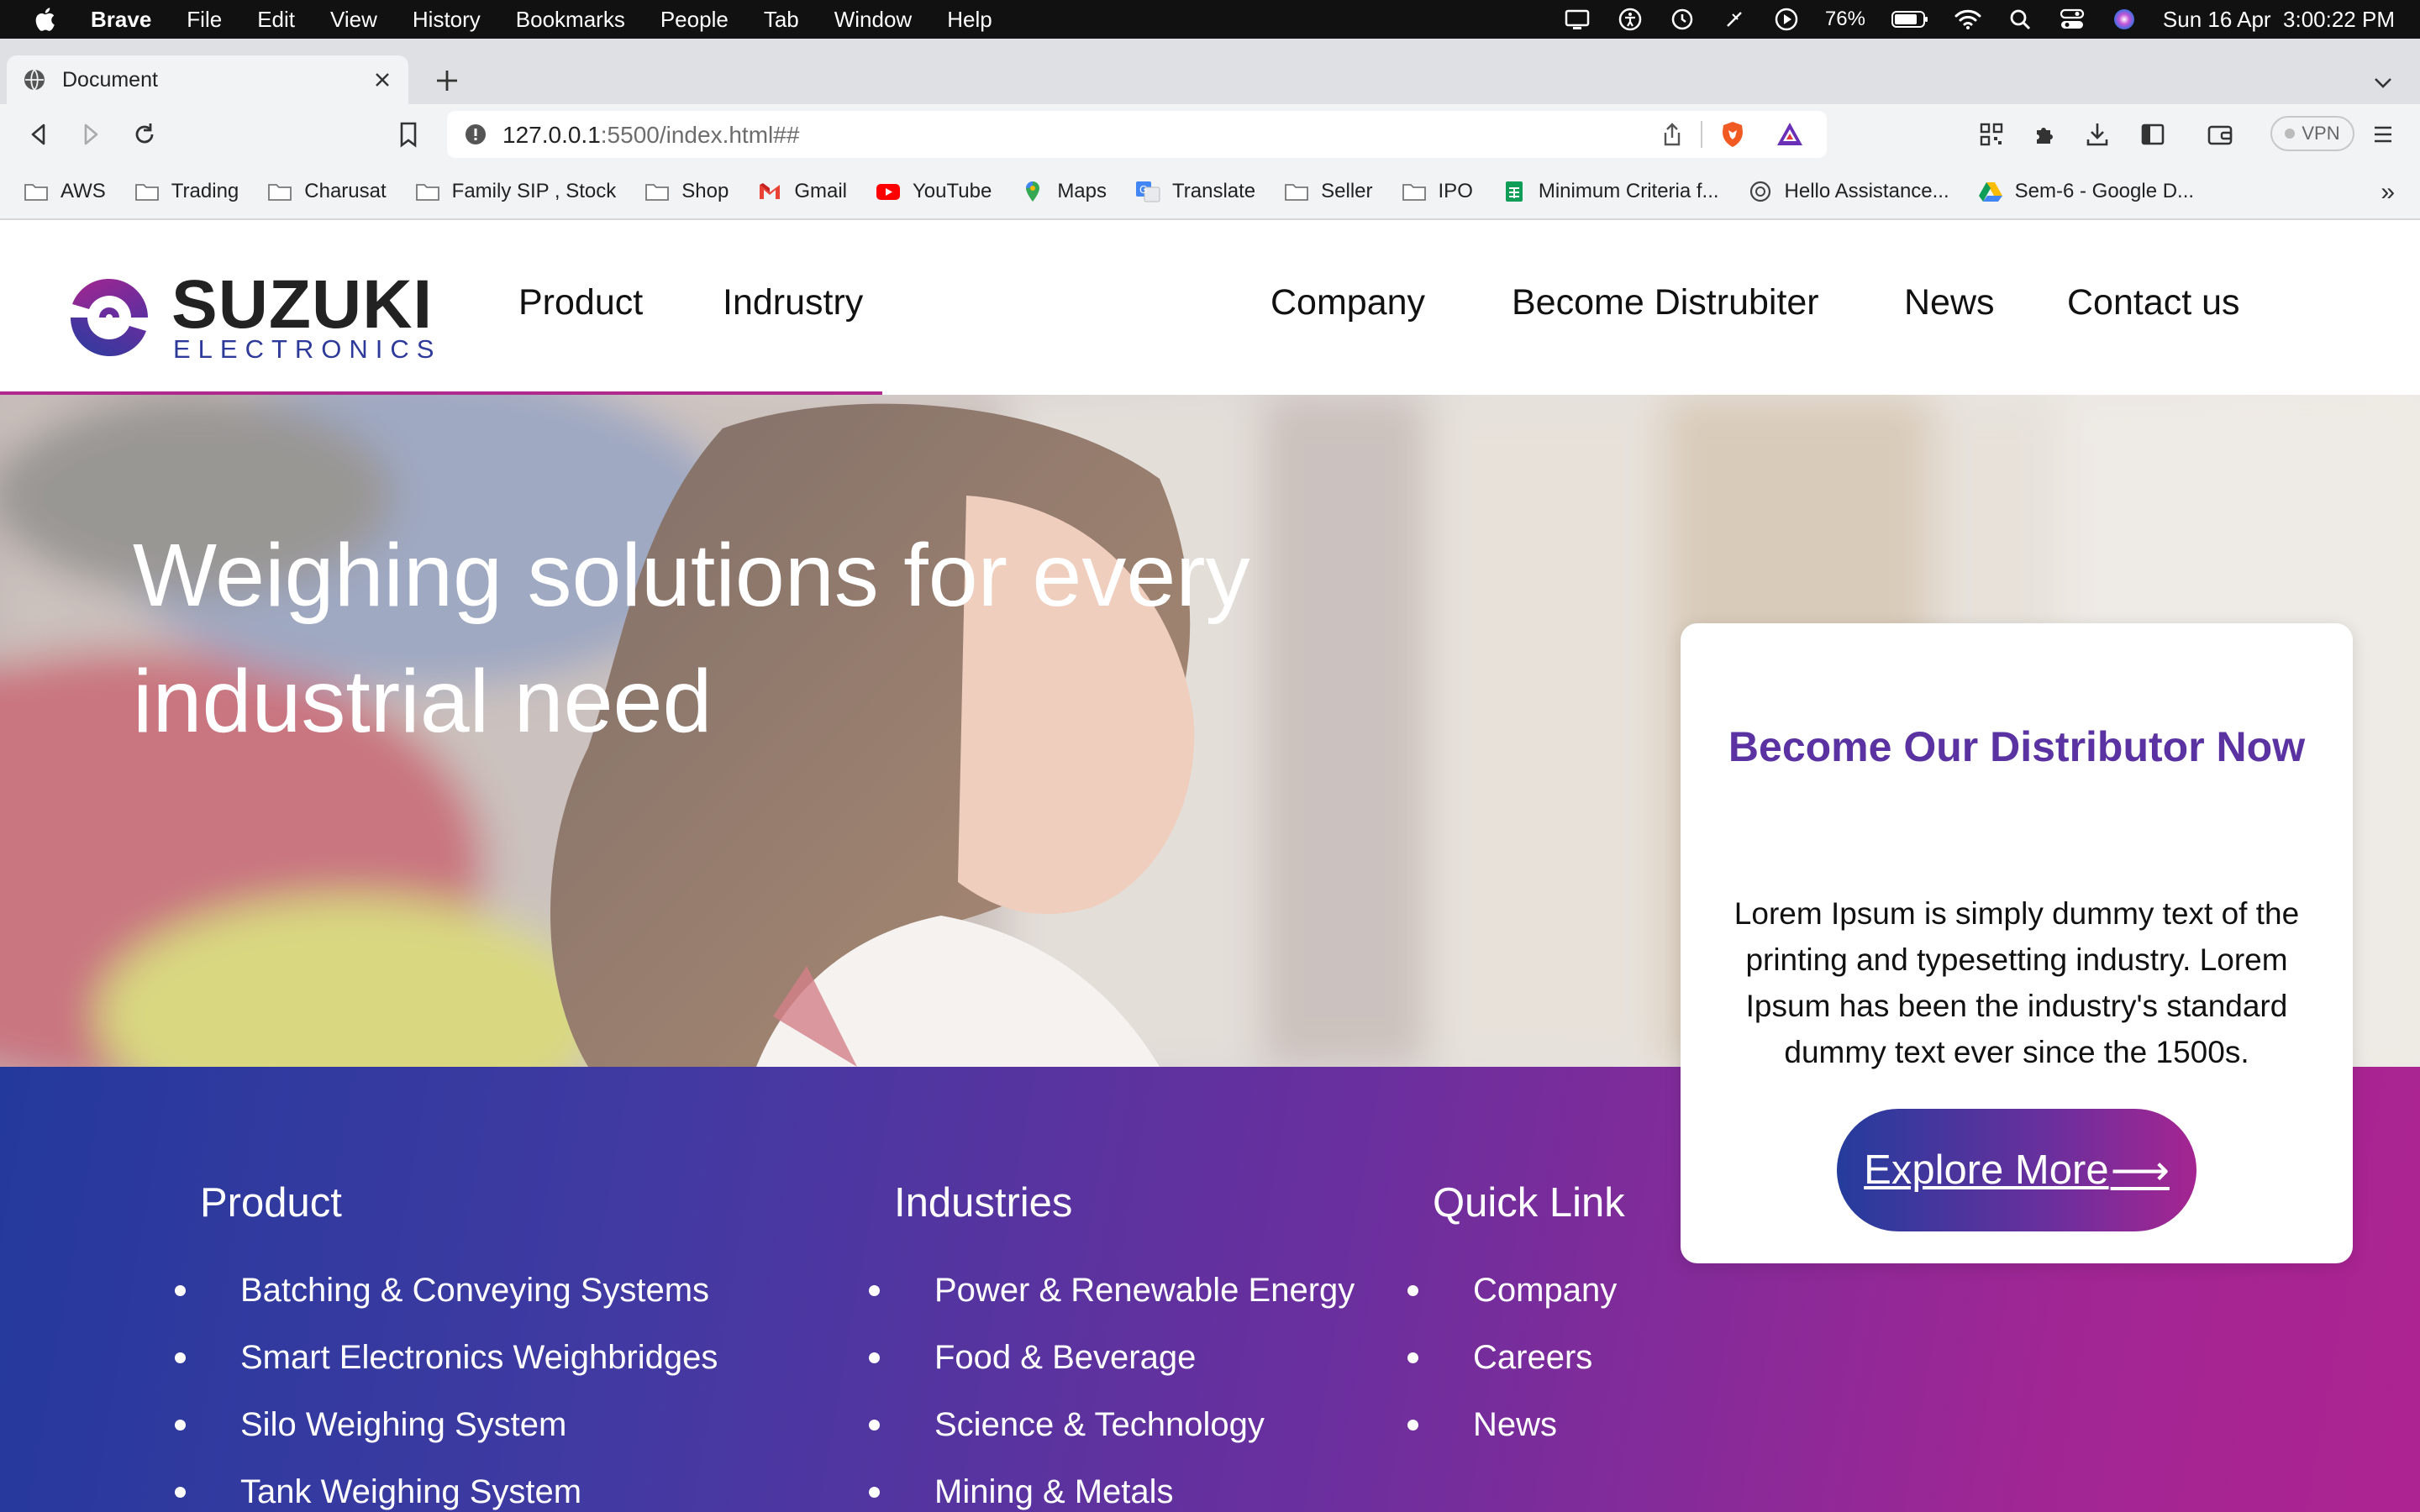 The image size is (2420, 1512). What do you see at coordinates (1347, 302) in the screenshot?
I see `nav-company: Company` at bounding box center [1347, 302].